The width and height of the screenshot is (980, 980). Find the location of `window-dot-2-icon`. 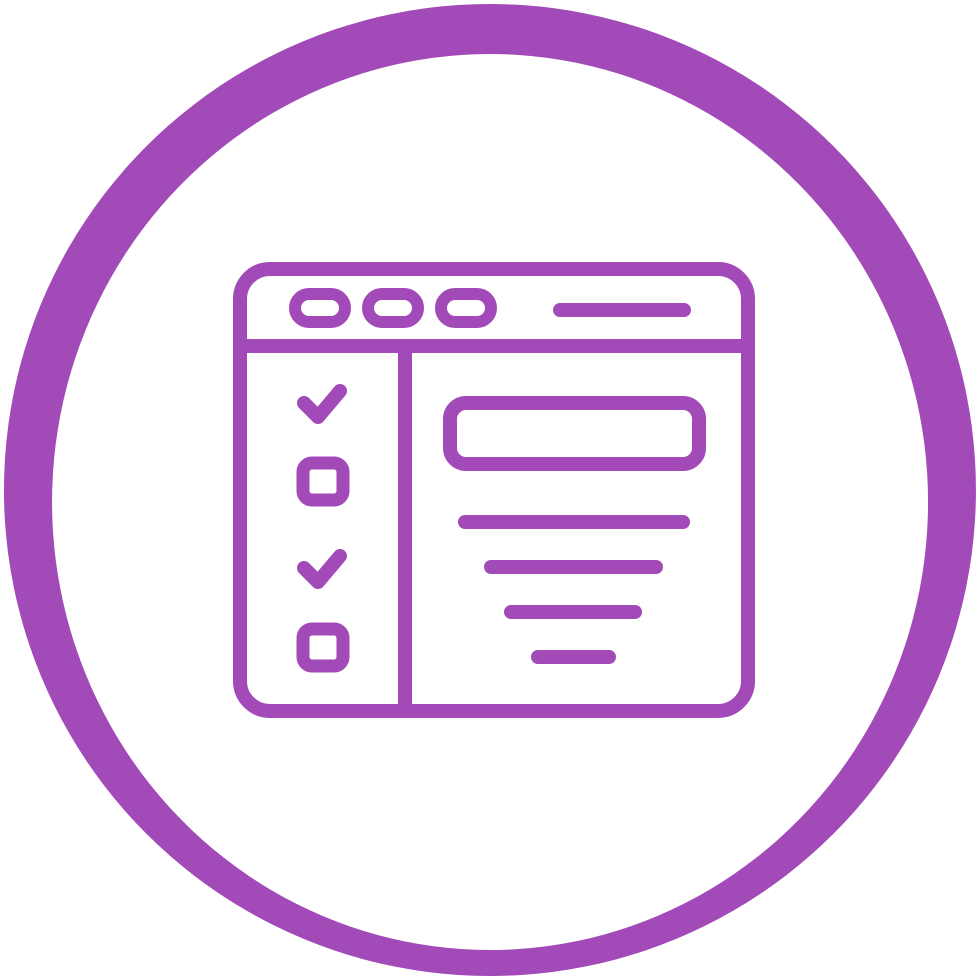

window-dot-2-icon is located at coordinates (393, 308).